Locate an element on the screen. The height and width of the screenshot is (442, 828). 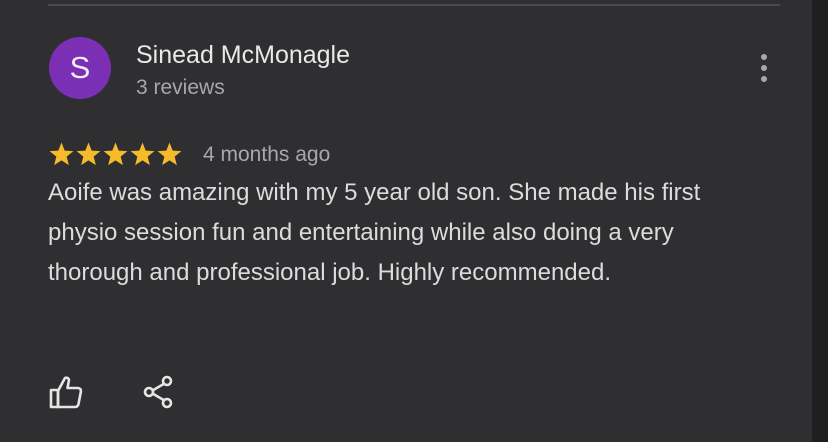
star-rating is located at coordinates (115, 155).